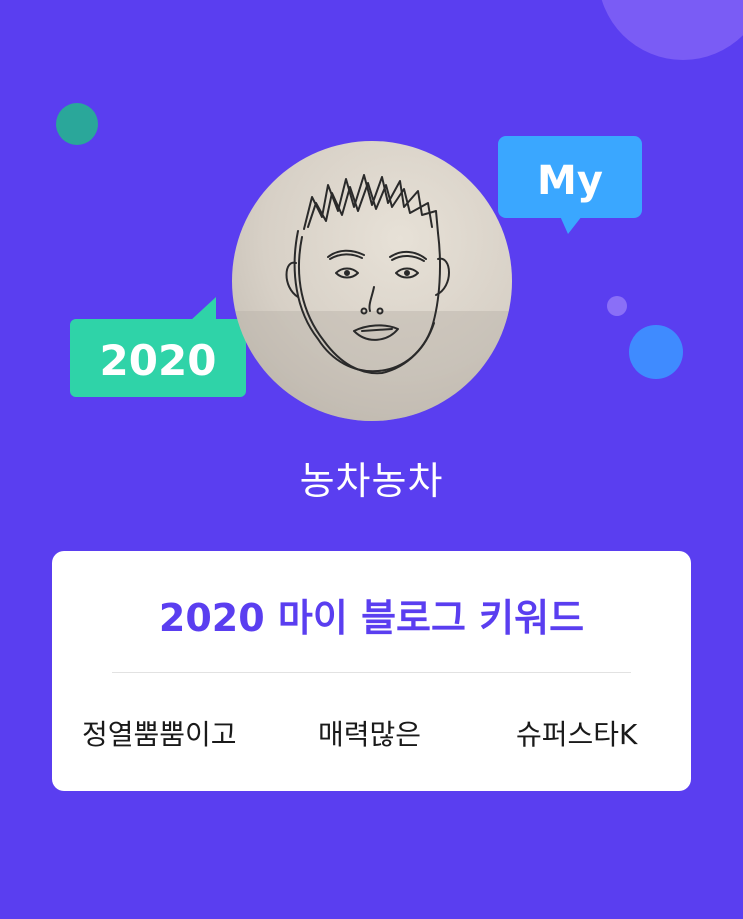  Describe the element at coordinates (370, 734) in the screenshot. I see `keyword-2: 매력많은` at that location.